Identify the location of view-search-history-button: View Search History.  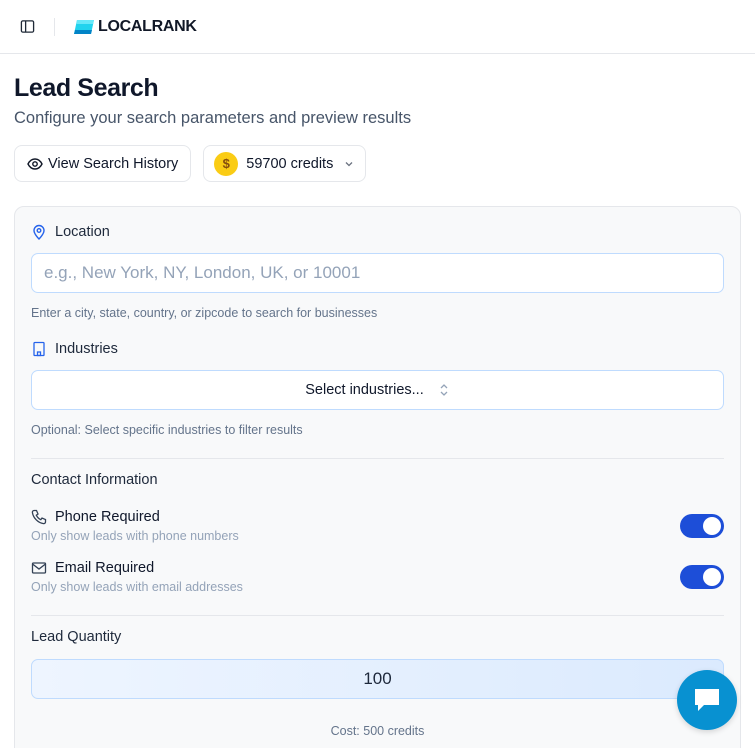
(103, 163).